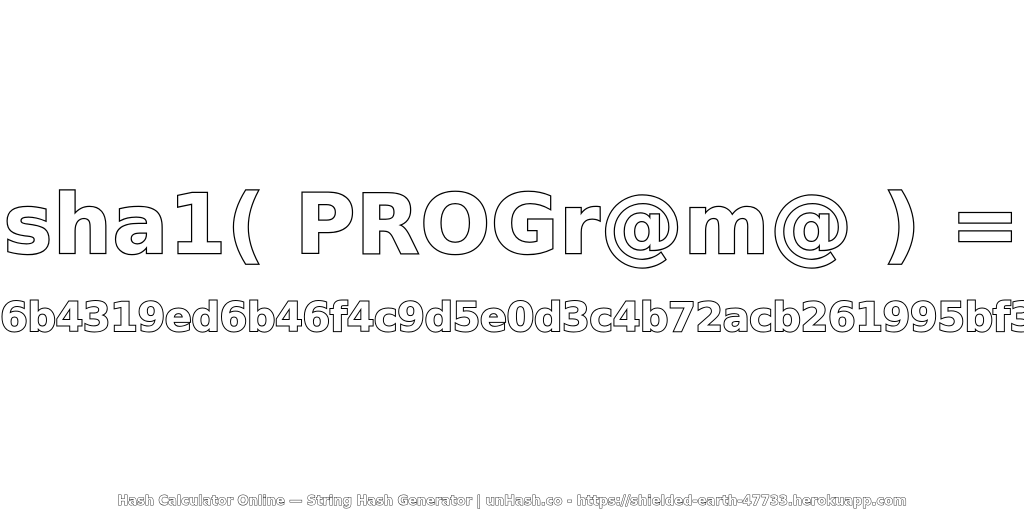  Describe the element at coordinates (512, 318) in the screenshot. I see `hash-value: 6b4319ed6b46f4c9d5e0d3c4b72acb261995bf3d` at that location.